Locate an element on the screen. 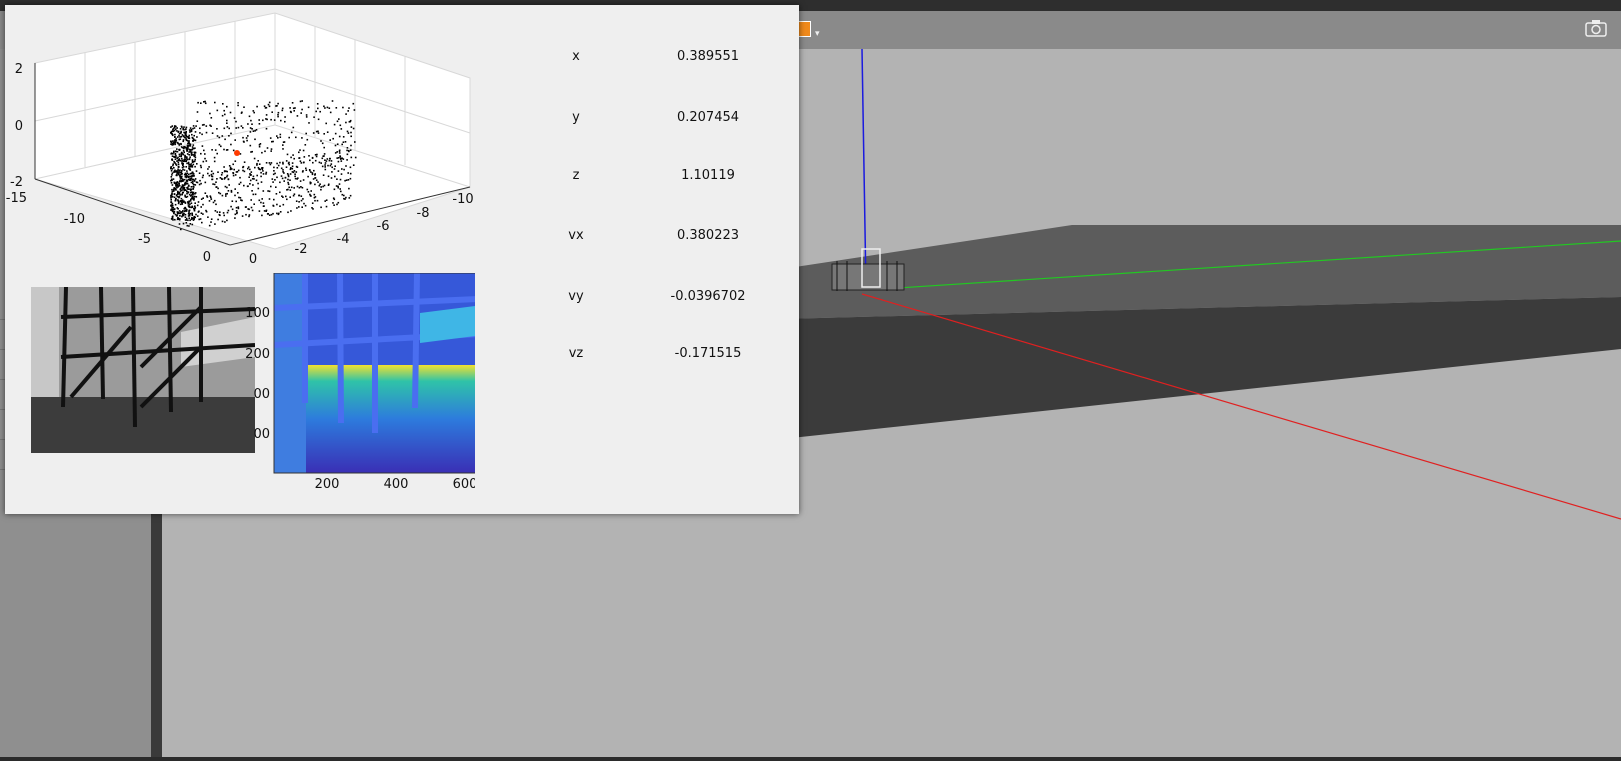  x-tick-label: -15 is located at coordinates (16, 198).